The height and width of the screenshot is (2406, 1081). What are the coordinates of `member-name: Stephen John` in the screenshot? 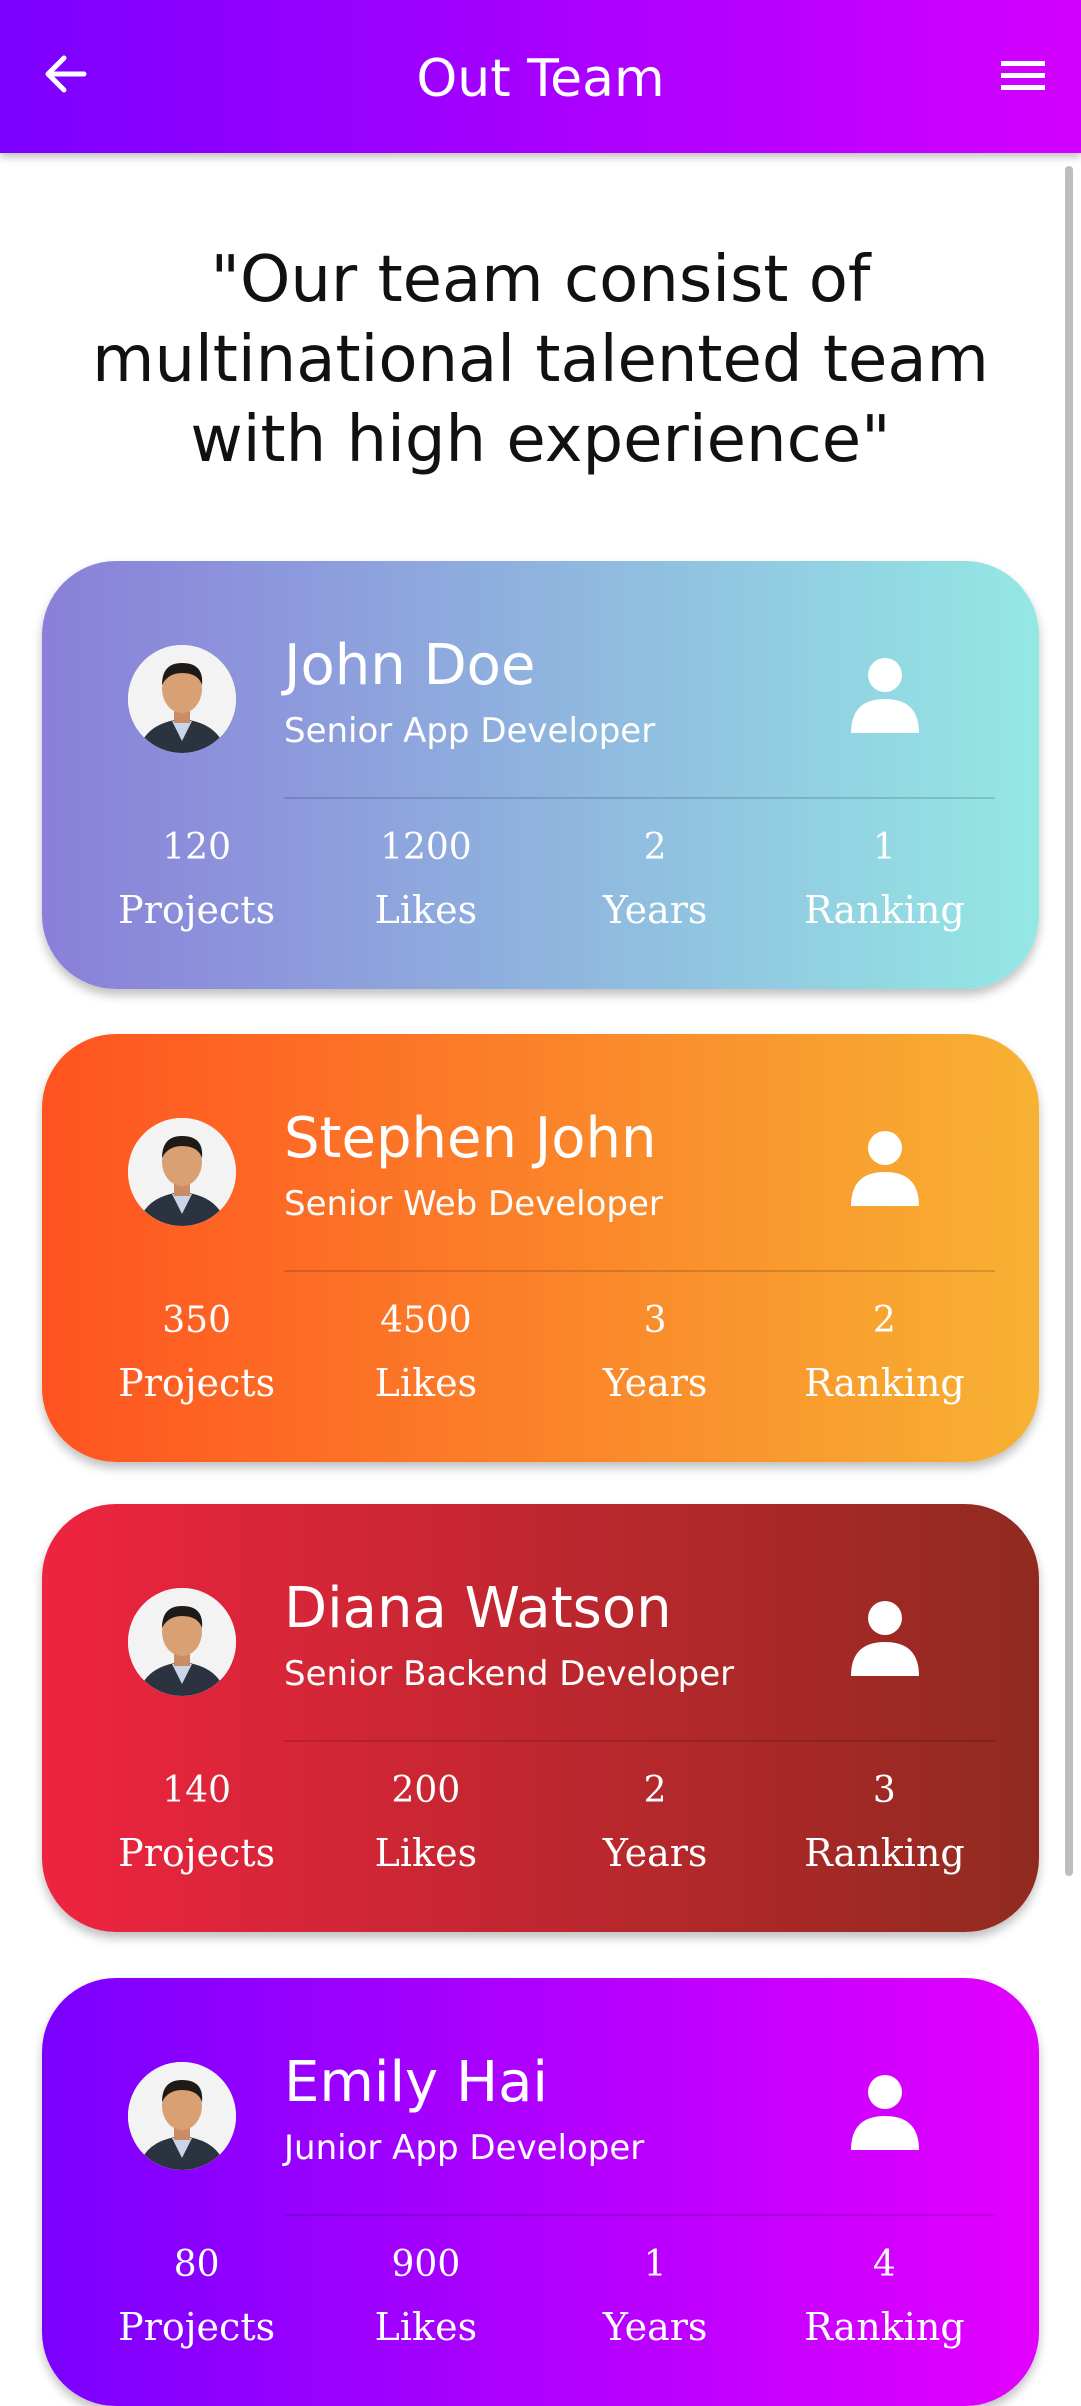 It's located at (470, 1138).